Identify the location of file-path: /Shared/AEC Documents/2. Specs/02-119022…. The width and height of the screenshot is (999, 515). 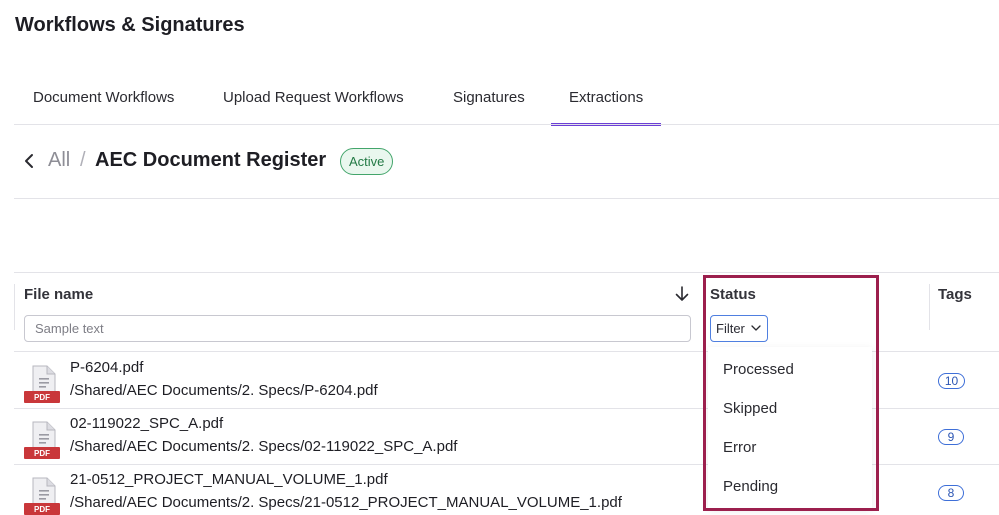
(264, 446).